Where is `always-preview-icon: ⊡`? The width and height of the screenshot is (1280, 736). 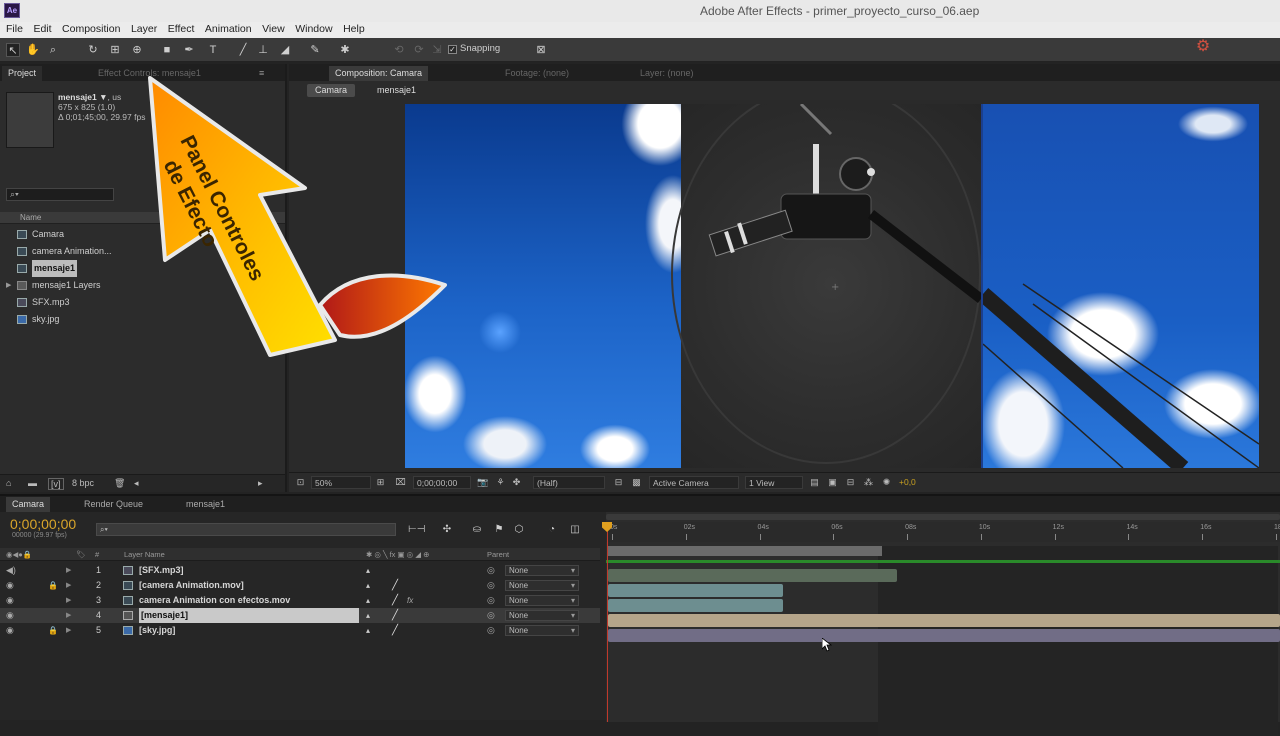
always-preview-icon: ⊡ is located at coordinates (300, 482).